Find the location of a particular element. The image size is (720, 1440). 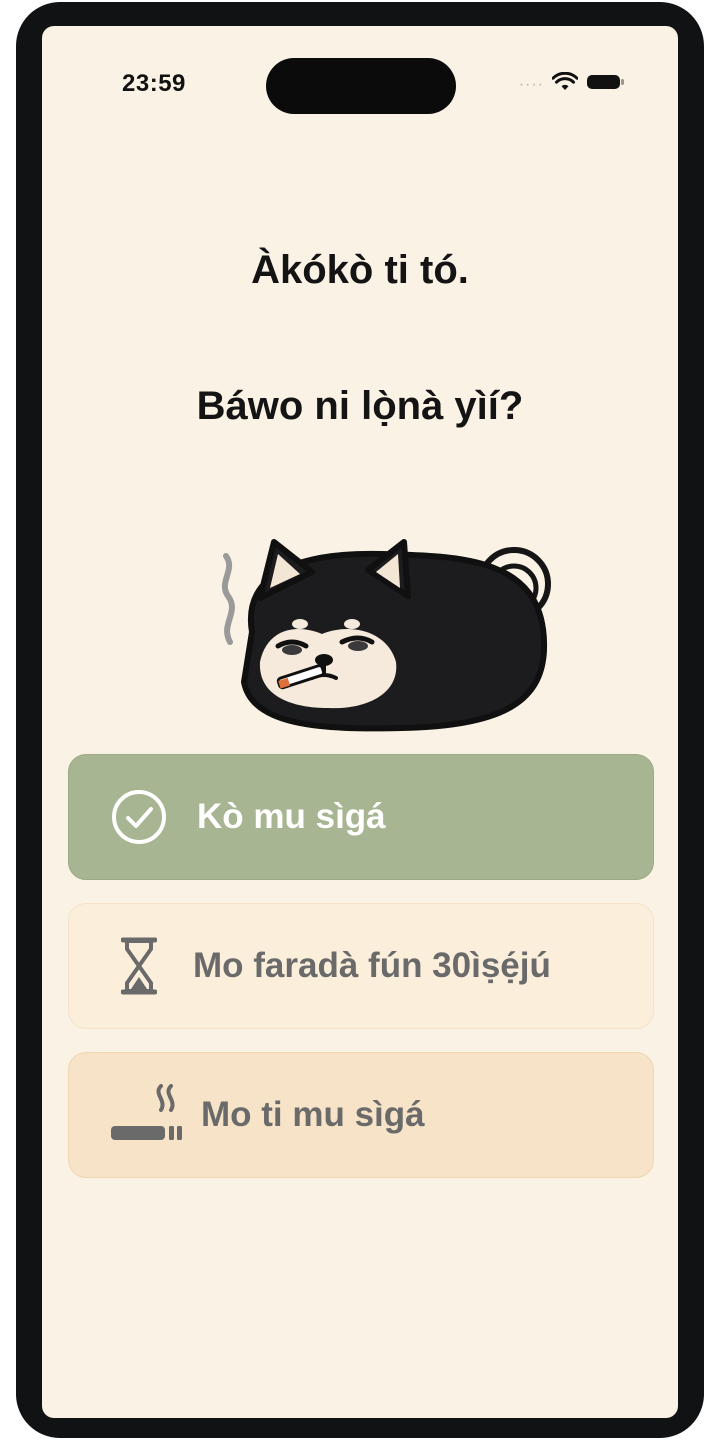

wifi-icon is located at coordinates (565, 84).